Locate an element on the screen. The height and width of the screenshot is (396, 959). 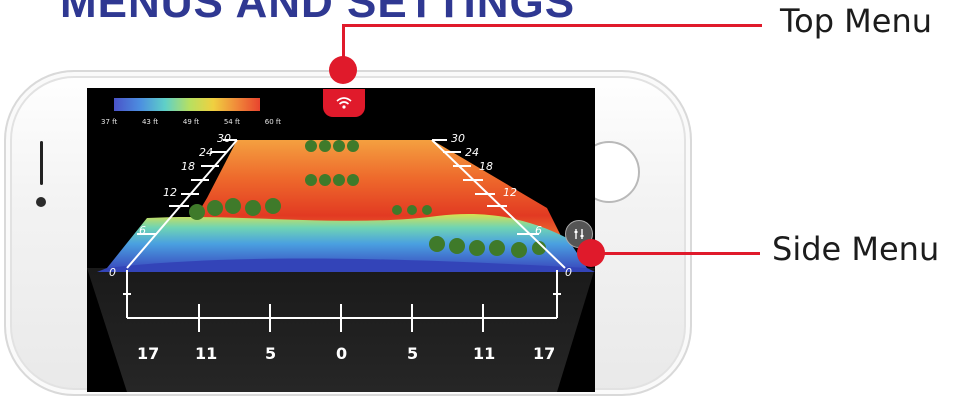
side-menu-callout-line is located at coordinates (675, 253).